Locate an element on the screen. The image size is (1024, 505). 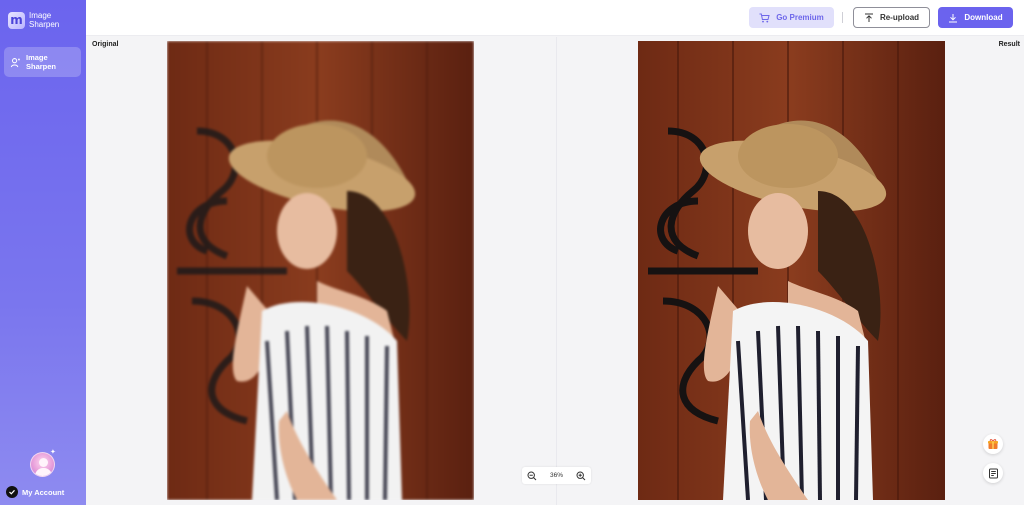
download-icon is located at coordinates (953, 17).